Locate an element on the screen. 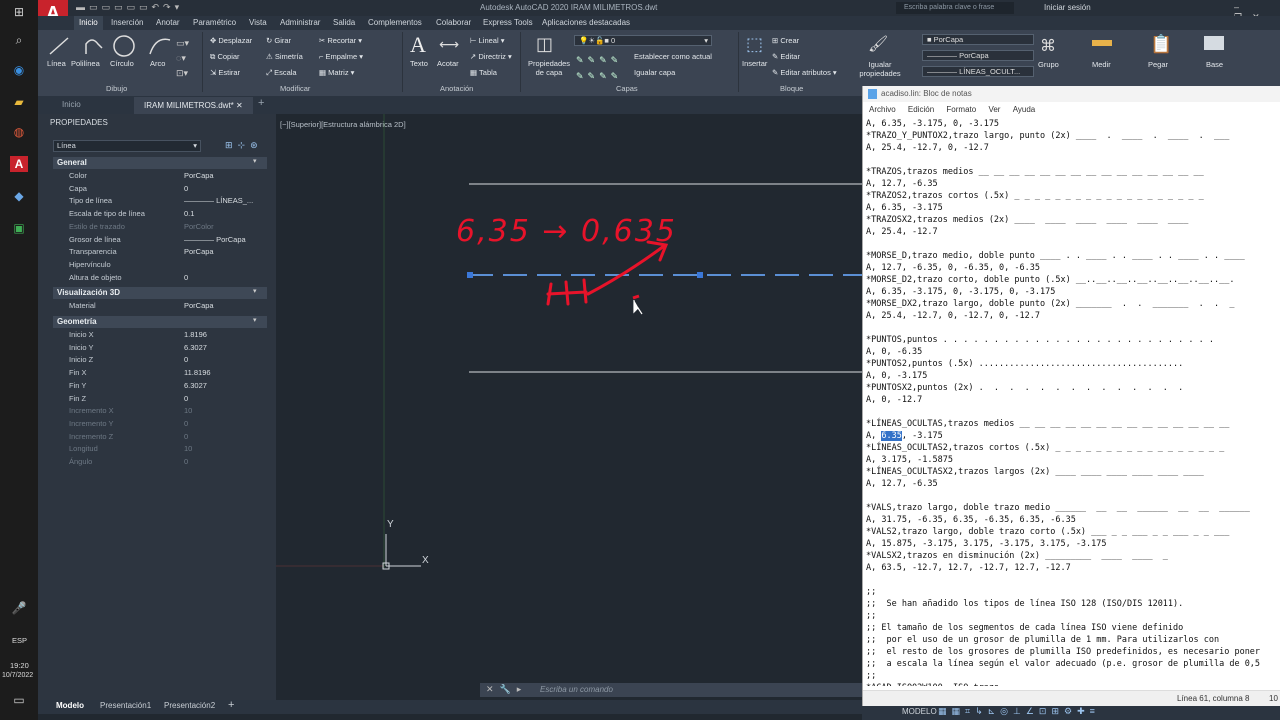 Image resolution: width=1280 pixels, height=720 pixels. menu-ayuda: Ayuda is located at coordinates (1024, 109).